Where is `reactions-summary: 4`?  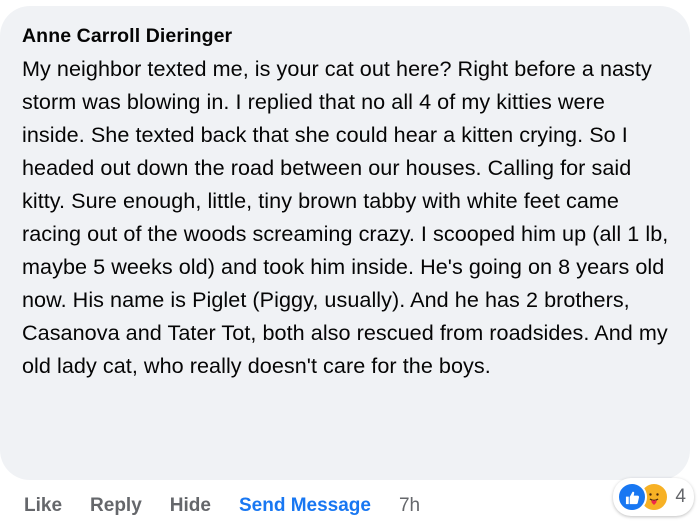 reactions-summary: 4 is located at coordinates (653, 497).